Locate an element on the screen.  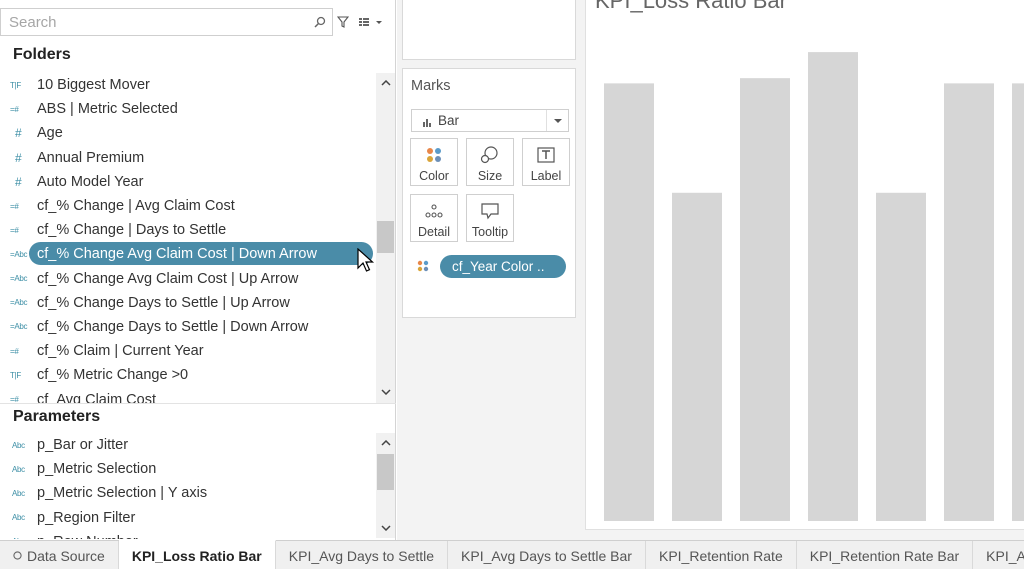
search-input is located at coordinates (154, 22).